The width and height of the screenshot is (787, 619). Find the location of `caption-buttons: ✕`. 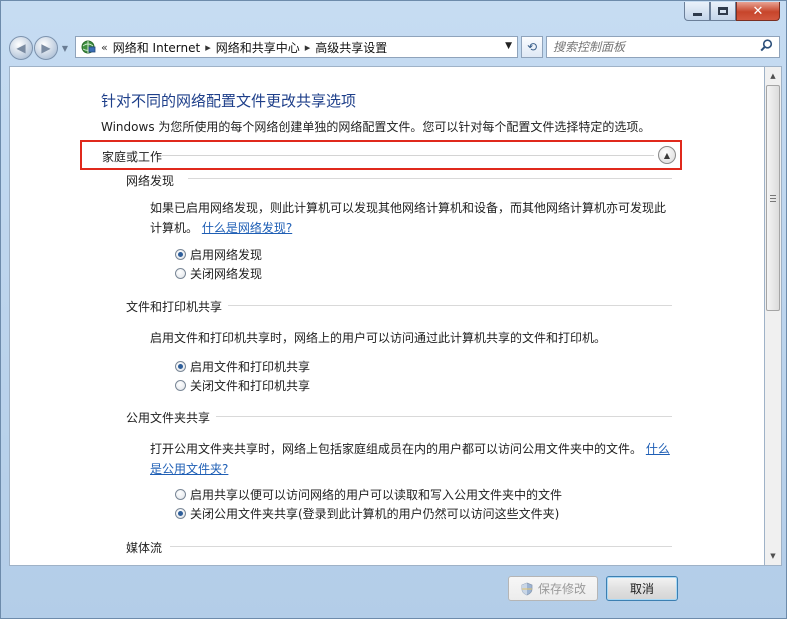

caption-buttons: ✕ is located at coordinates (732, 11).